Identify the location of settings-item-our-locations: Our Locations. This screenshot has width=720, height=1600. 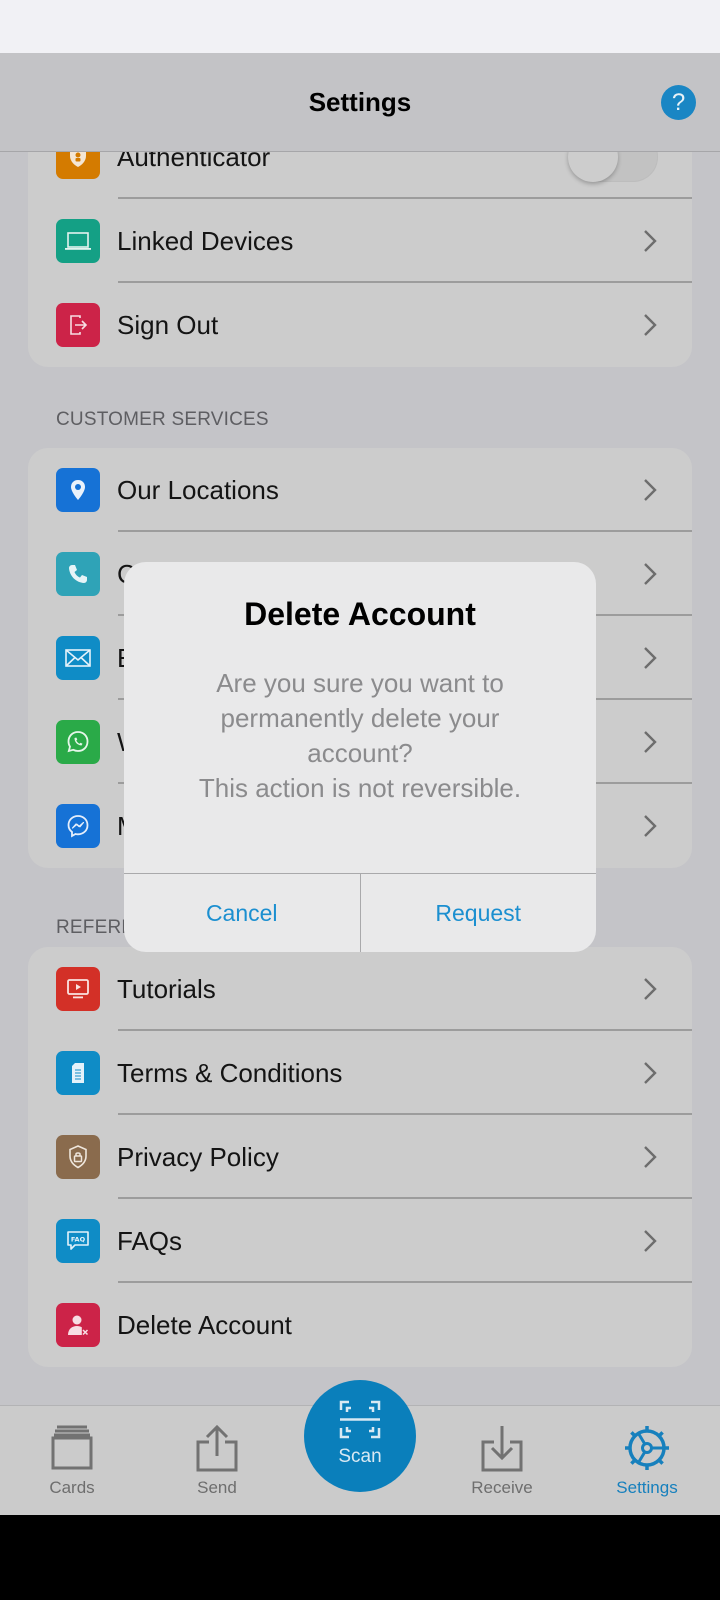
(360, 490).